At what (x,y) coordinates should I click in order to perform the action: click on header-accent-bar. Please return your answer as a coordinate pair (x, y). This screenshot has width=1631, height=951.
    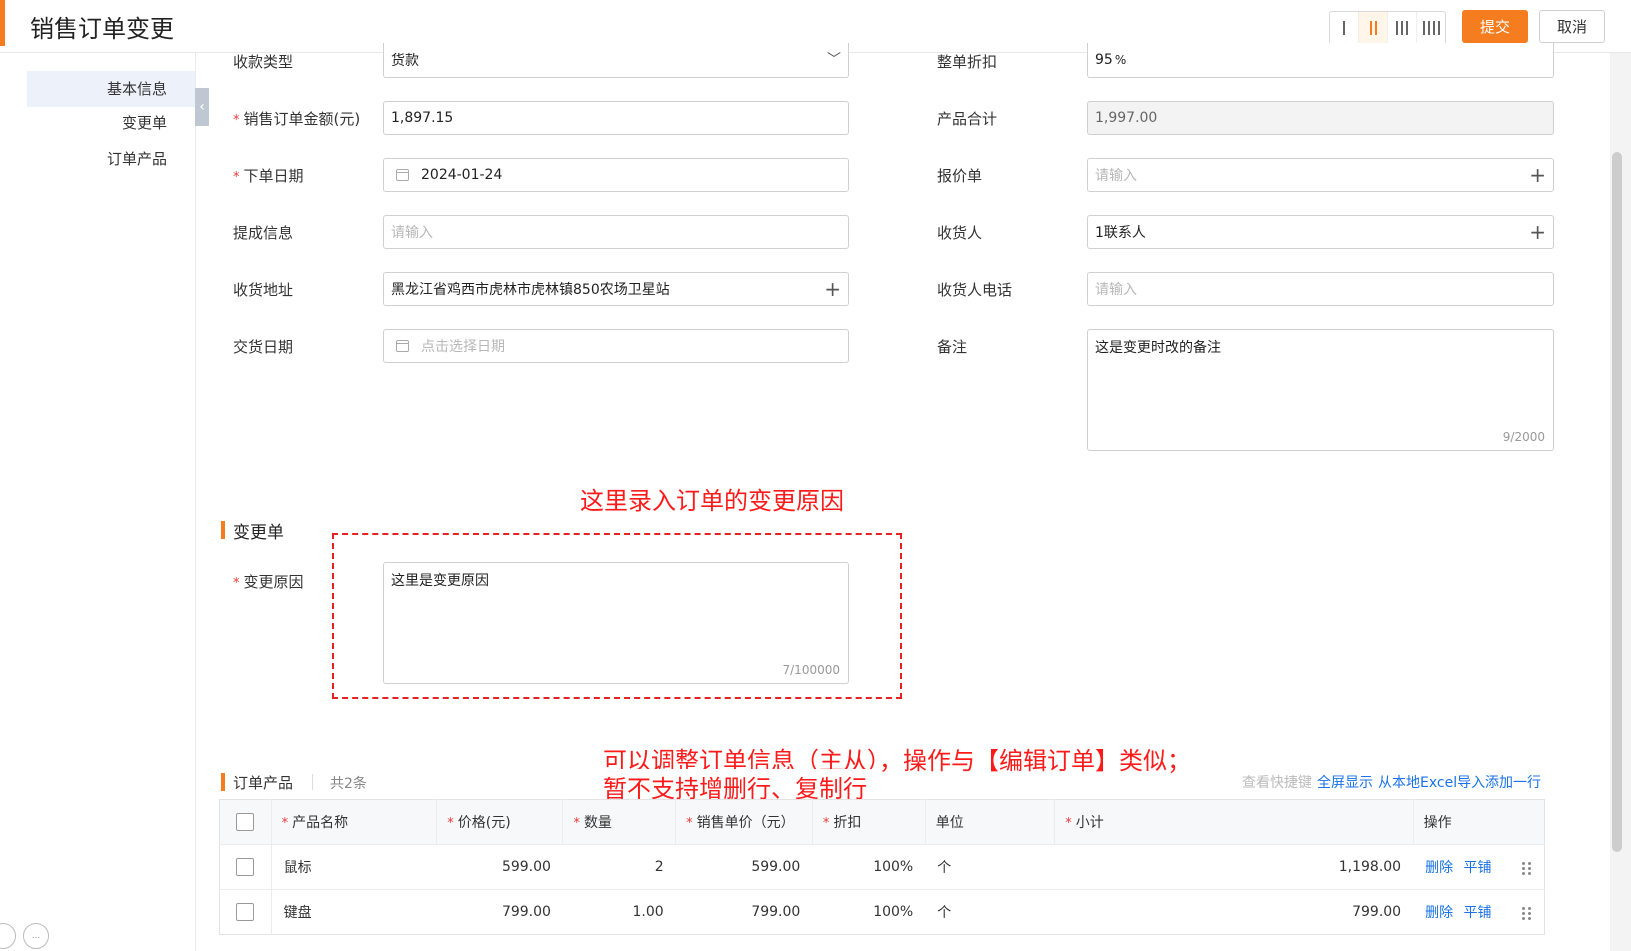
    Looking at the image, I should click on (2, 23).